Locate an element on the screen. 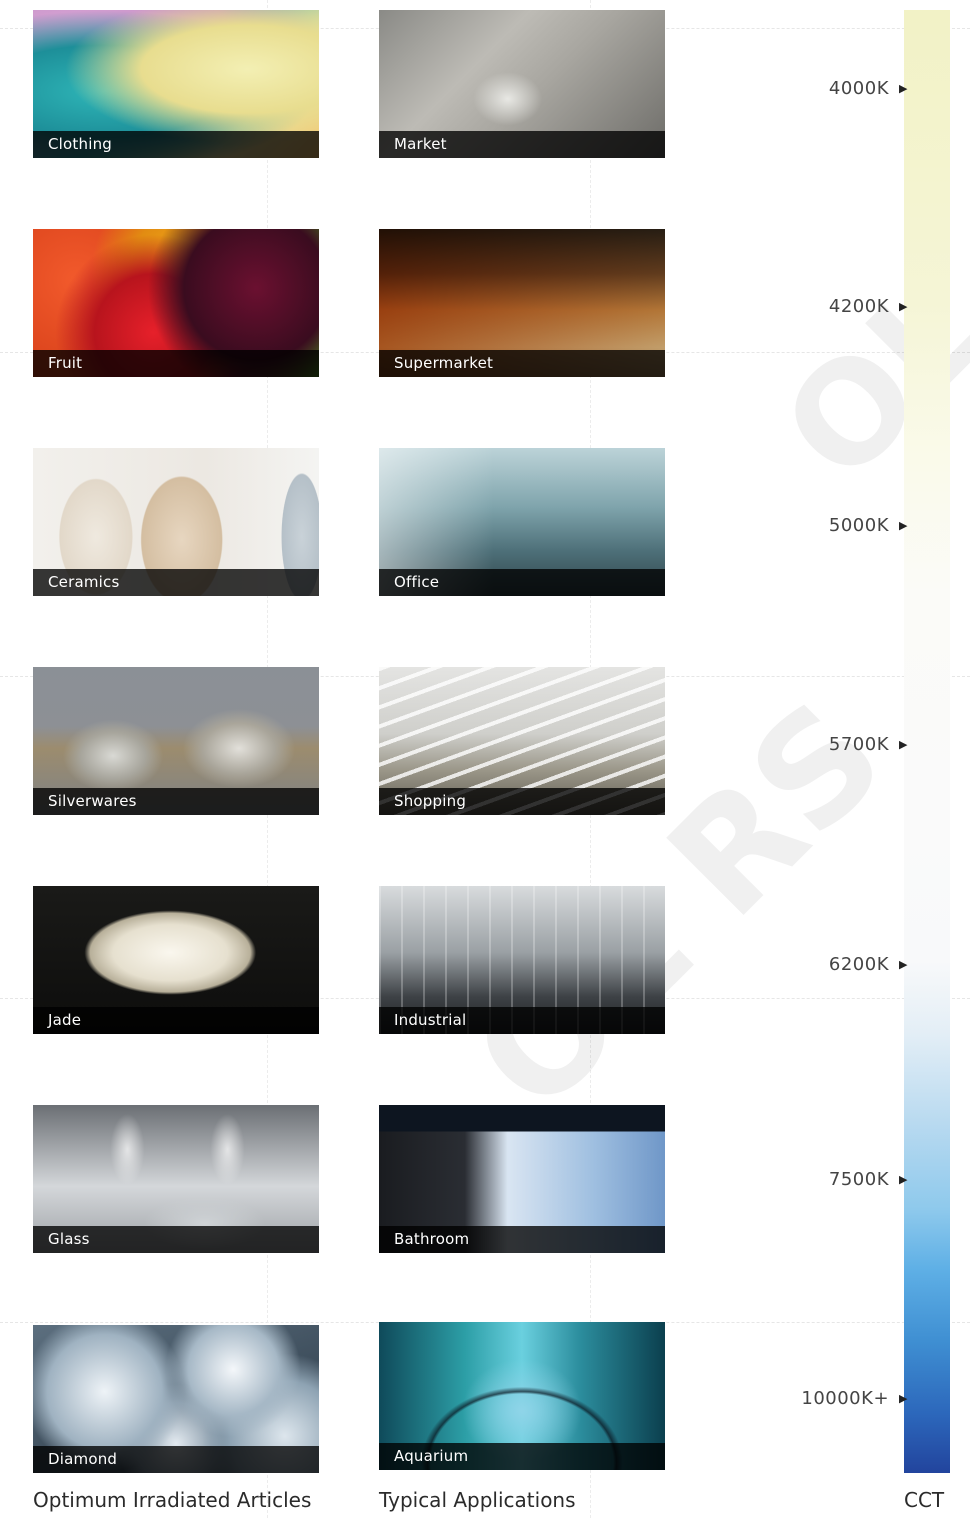 This screenshot has width=970, height=1518. application-tile-shopping: Shopping is located at coordinates (522, 741).